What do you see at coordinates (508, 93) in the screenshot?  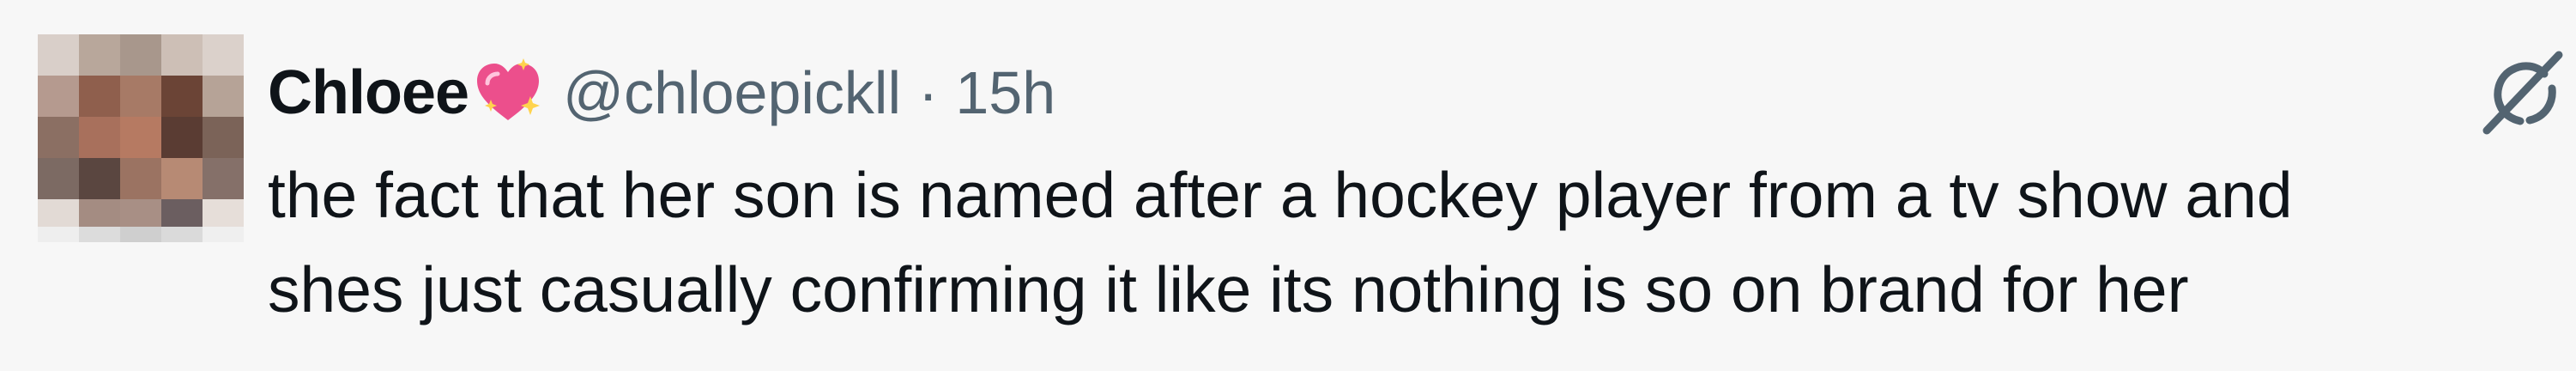 I see `sparkling-heart-icon` at bounding box center [508, 93].